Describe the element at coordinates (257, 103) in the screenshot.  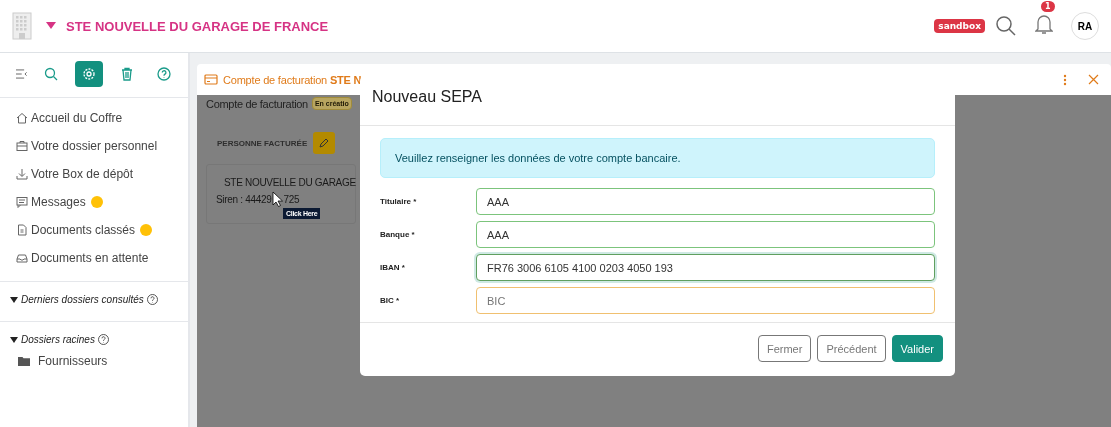
I see `page-heading: Compte de facturation` at that location.